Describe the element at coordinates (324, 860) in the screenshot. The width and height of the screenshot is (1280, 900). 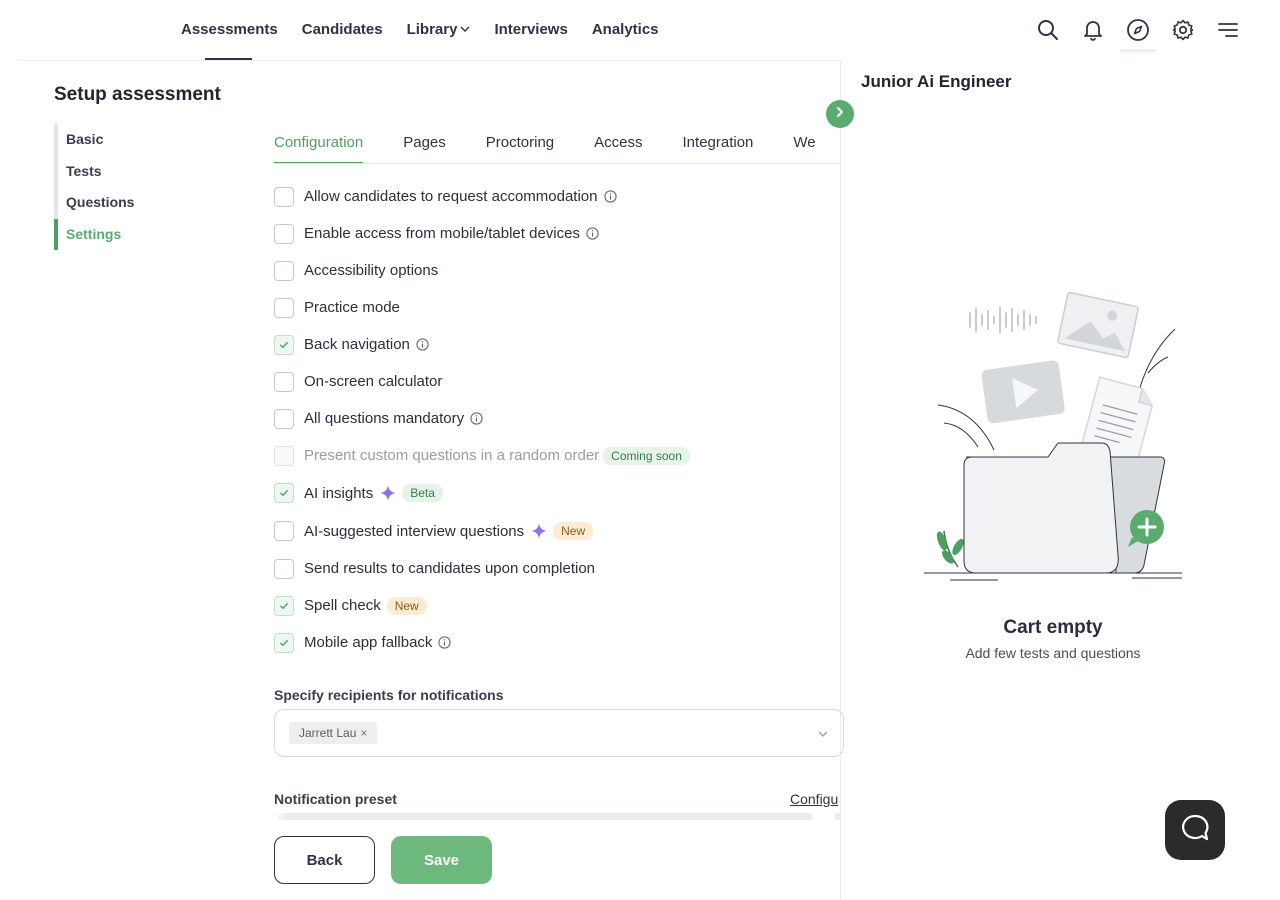
I see `back-button: Back` at that location.